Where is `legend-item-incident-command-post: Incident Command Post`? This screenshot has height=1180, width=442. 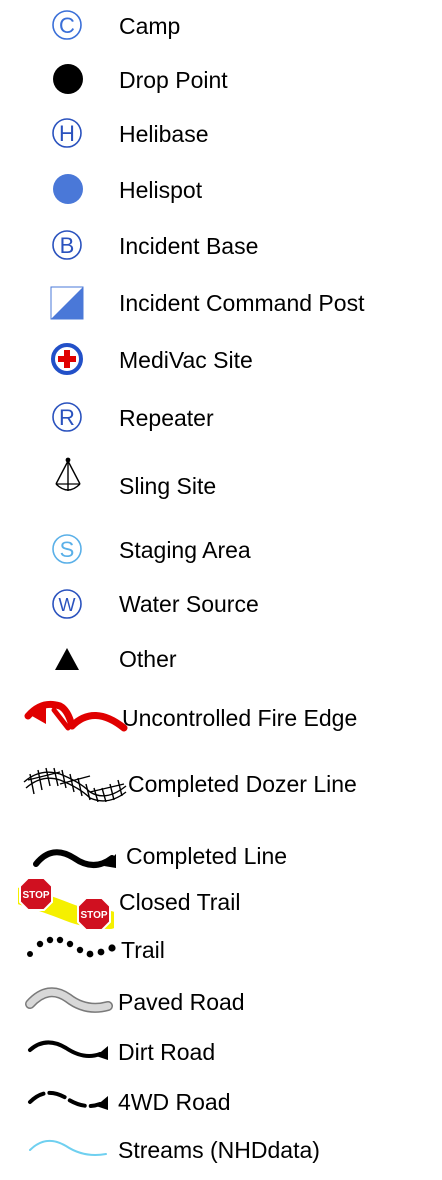
legend-item-incident-command-post: Incident Command Post is located at coordinates (221, 305).